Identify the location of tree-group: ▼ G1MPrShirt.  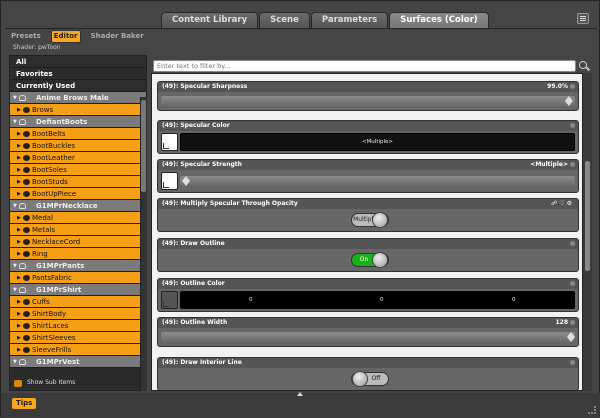
(78, 290).